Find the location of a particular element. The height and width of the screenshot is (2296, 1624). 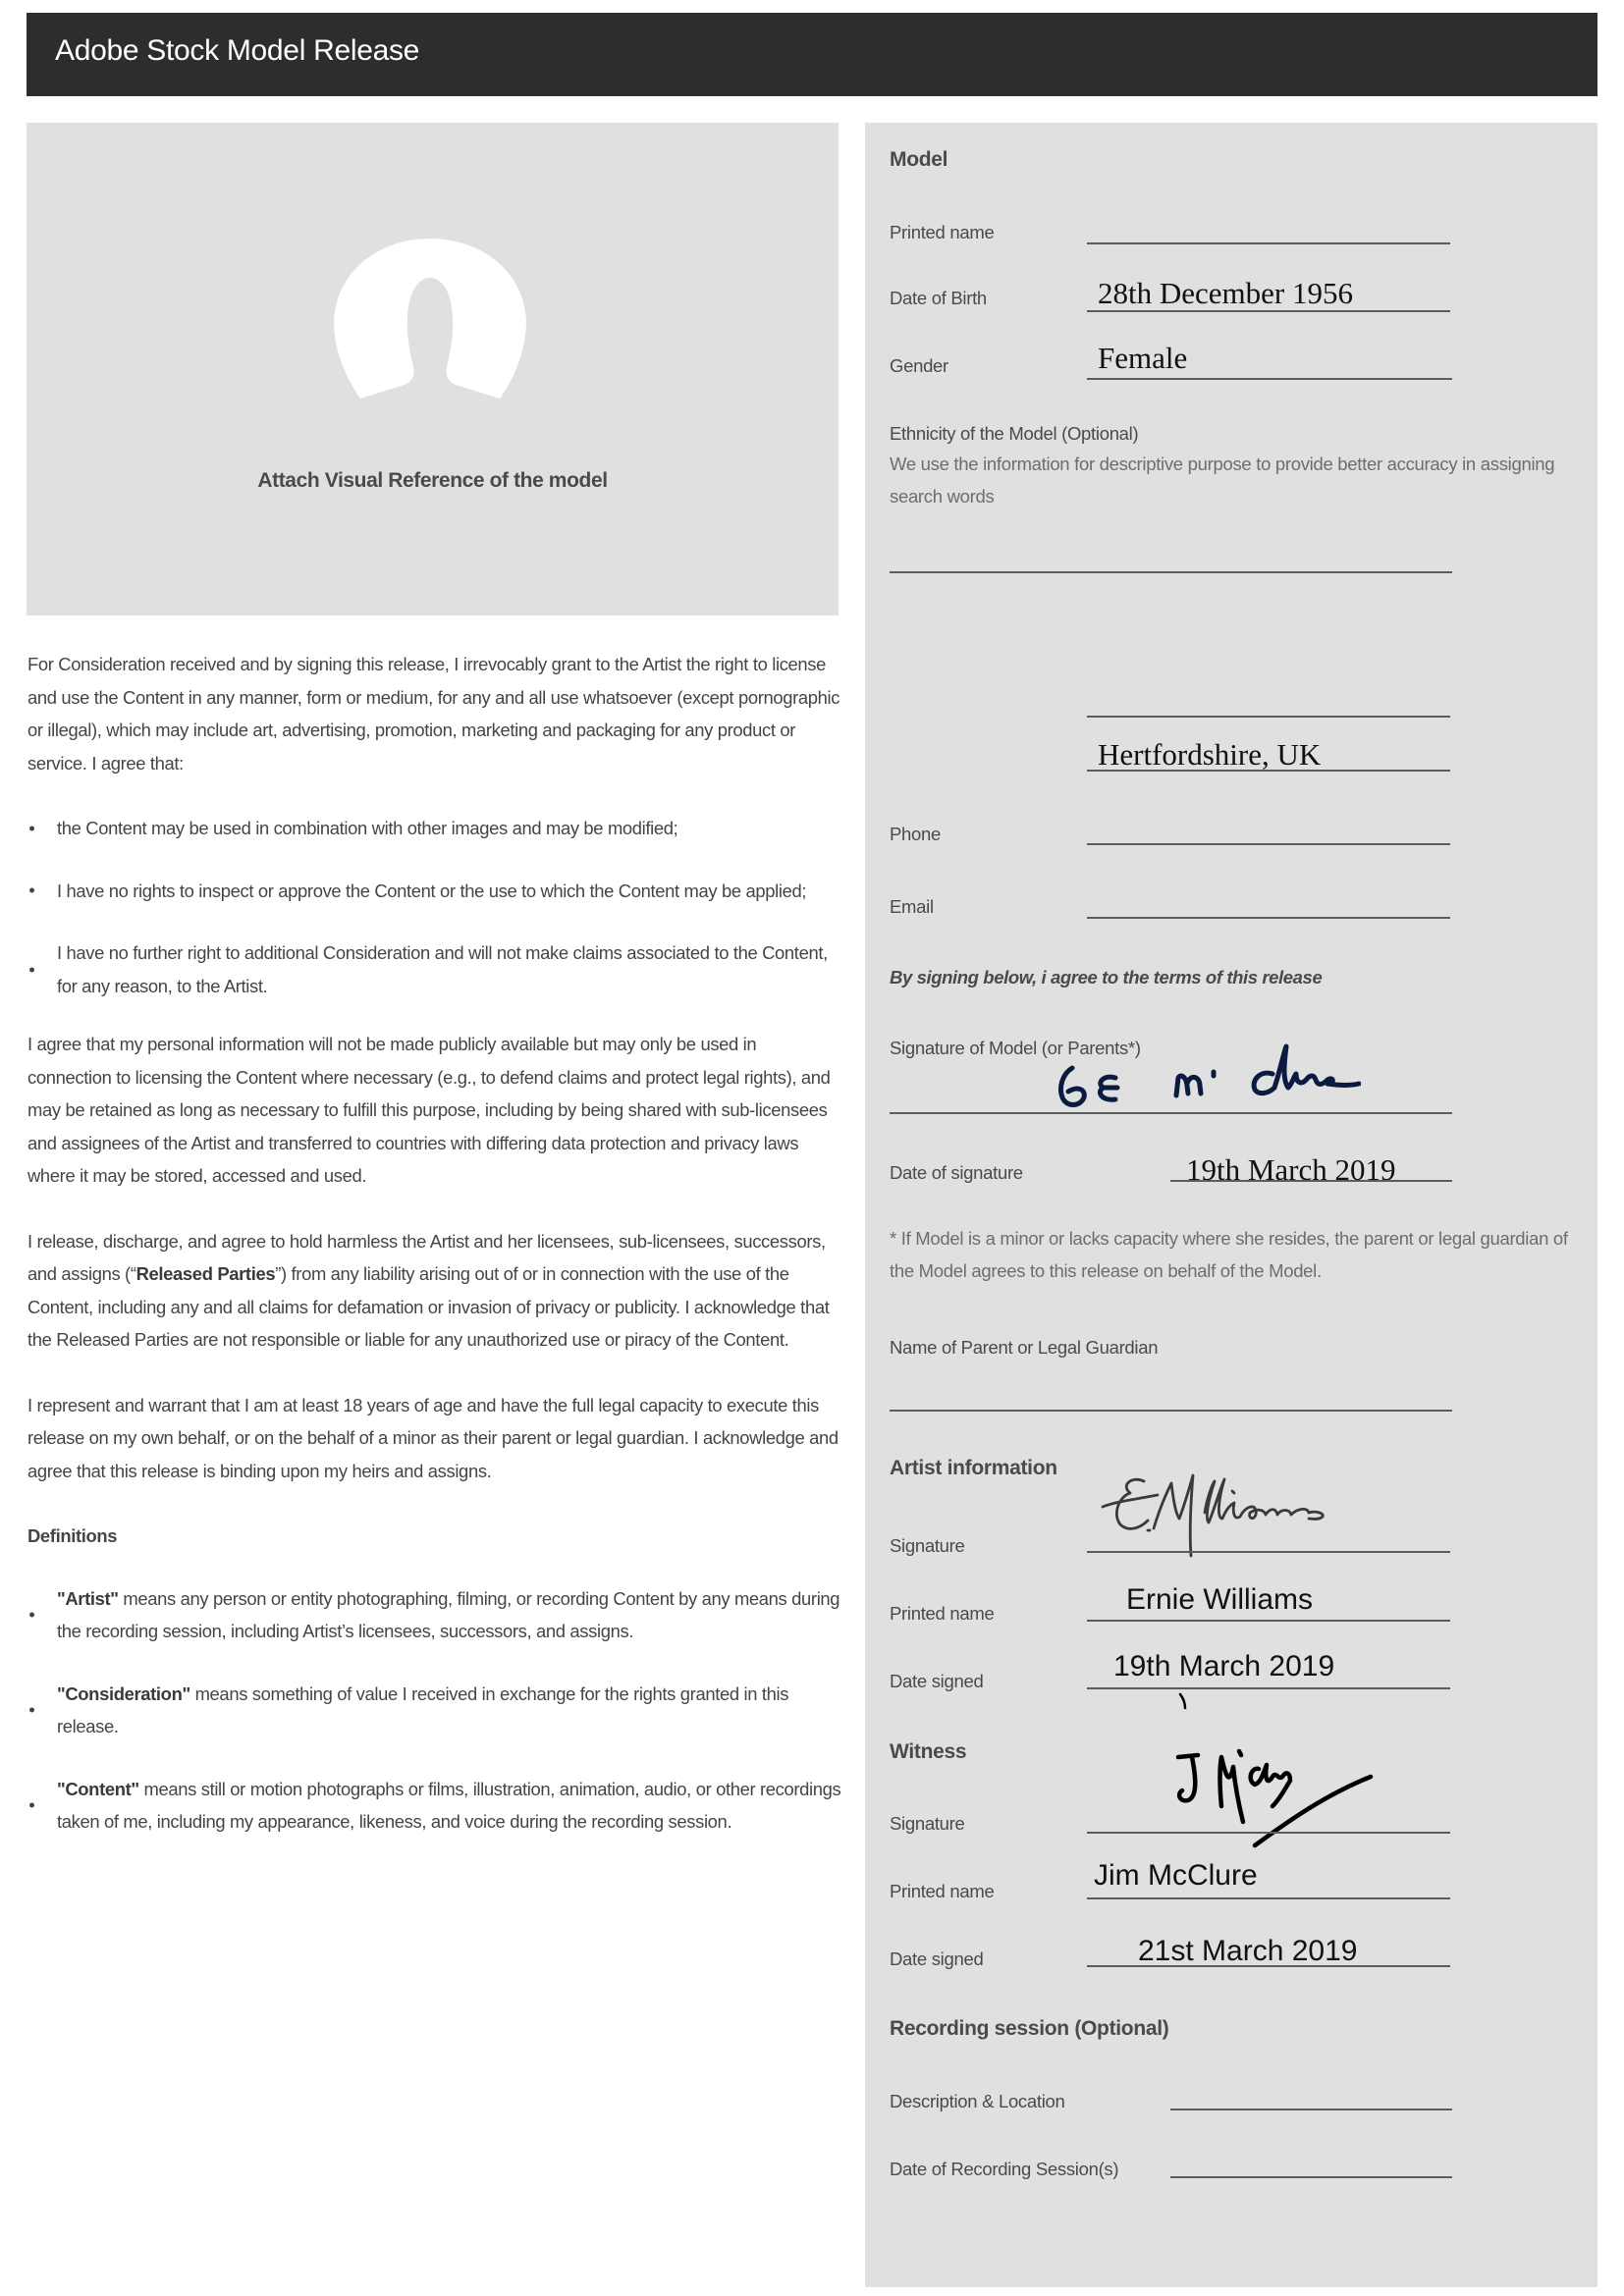

witness-printed-name-value: Jim McClure is located at coordinates (1176, 1875).